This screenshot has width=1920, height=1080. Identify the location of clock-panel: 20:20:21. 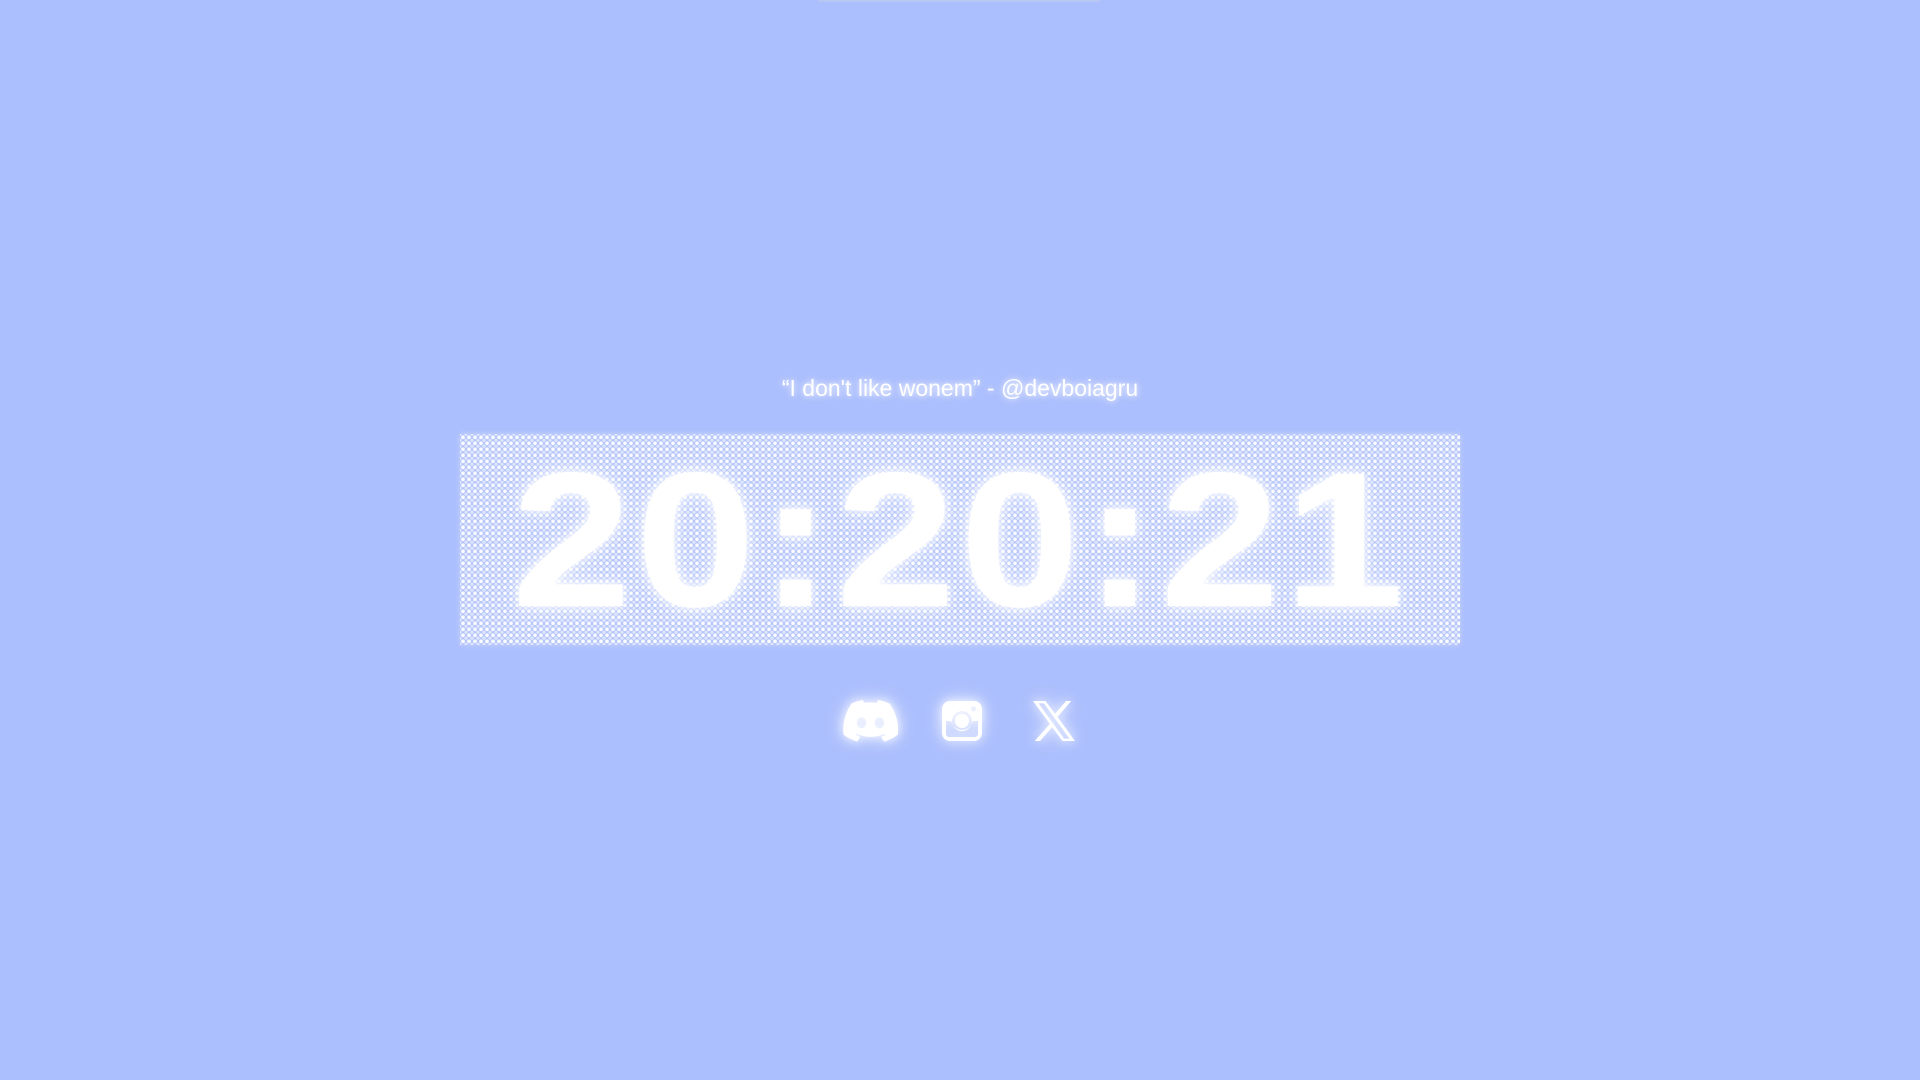
(960, 539).